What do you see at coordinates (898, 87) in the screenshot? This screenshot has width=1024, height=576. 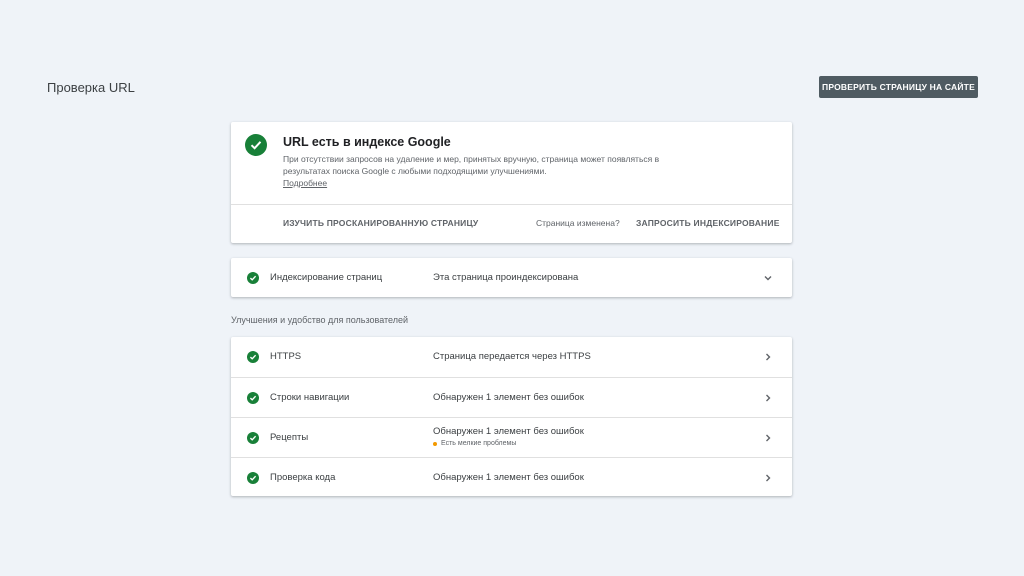 I see `test-live-url-button: ПРОВЕРИТЬ СТРАНИЦУ НА САЙТЕ` at bounding box center [898, 87].